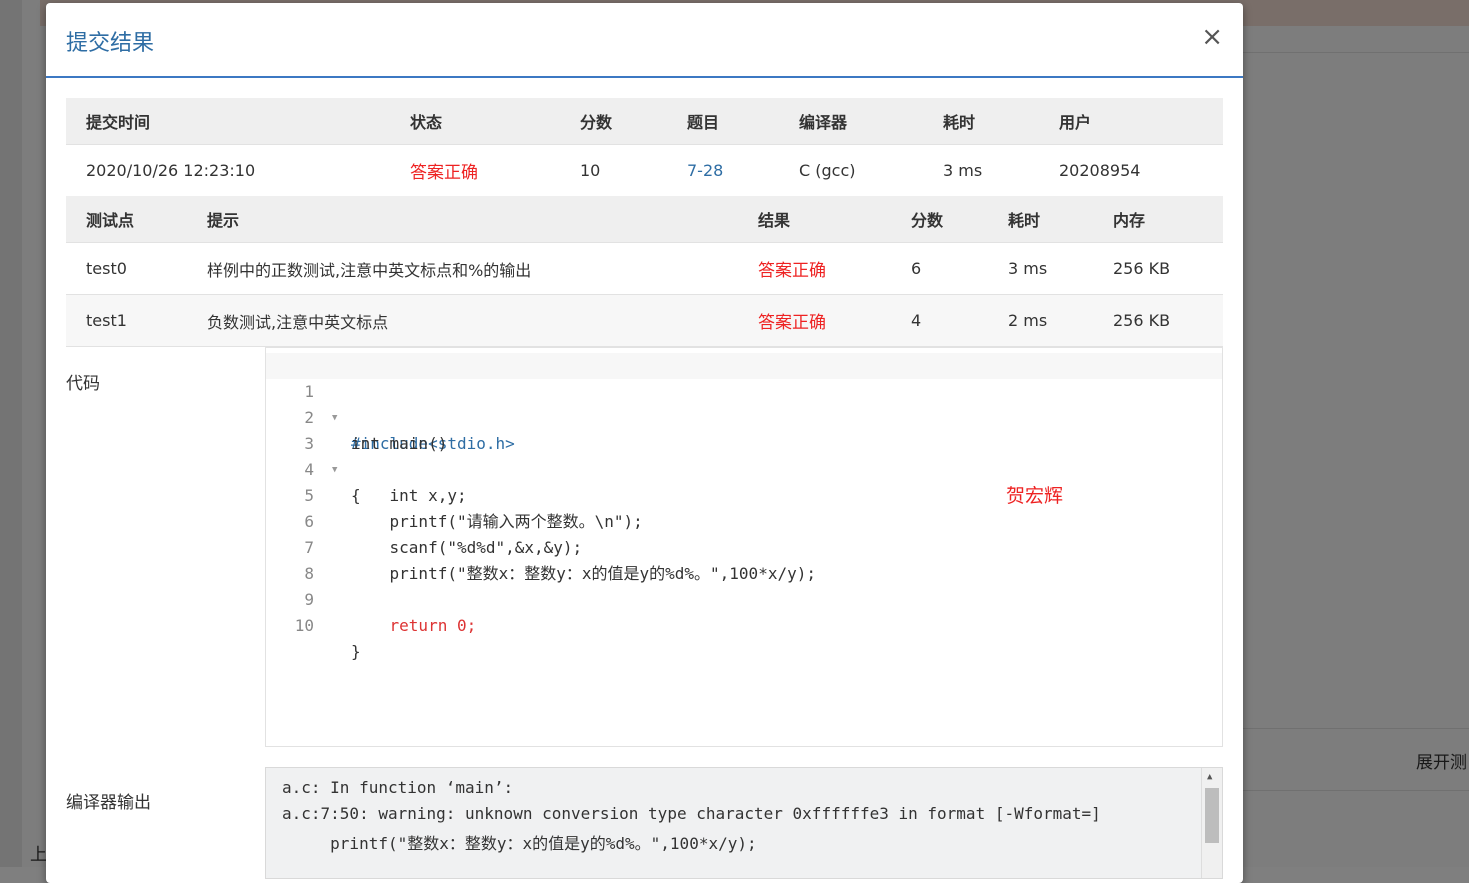 This screenshot has height=883, width=1469. Describe the element at coordinates (851, 170) in the screenshot. I see `compiler: C (gcc)` at that location.